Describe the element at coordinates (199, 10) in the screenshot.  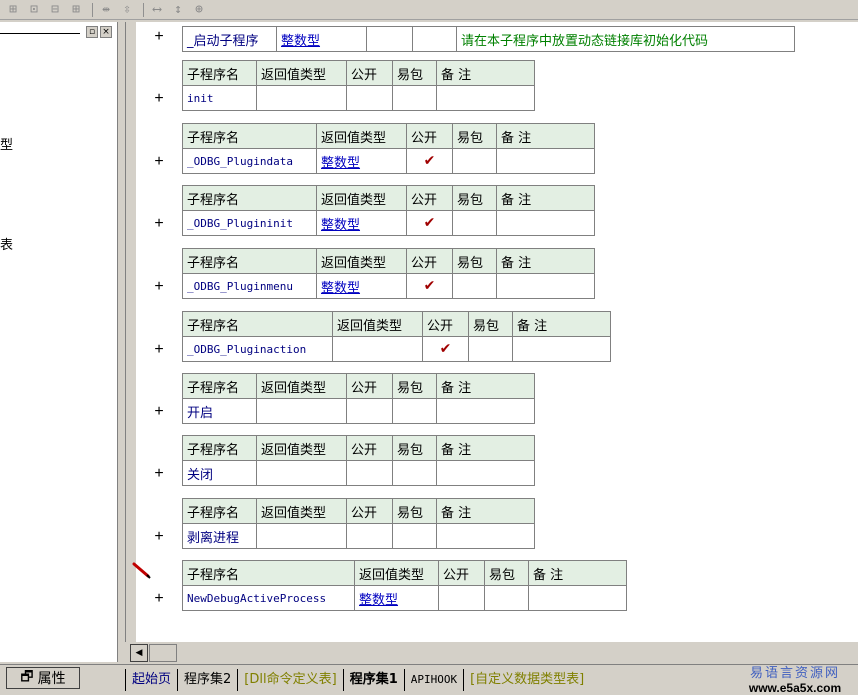
I see `same-size-icon: ⊕` at that location.